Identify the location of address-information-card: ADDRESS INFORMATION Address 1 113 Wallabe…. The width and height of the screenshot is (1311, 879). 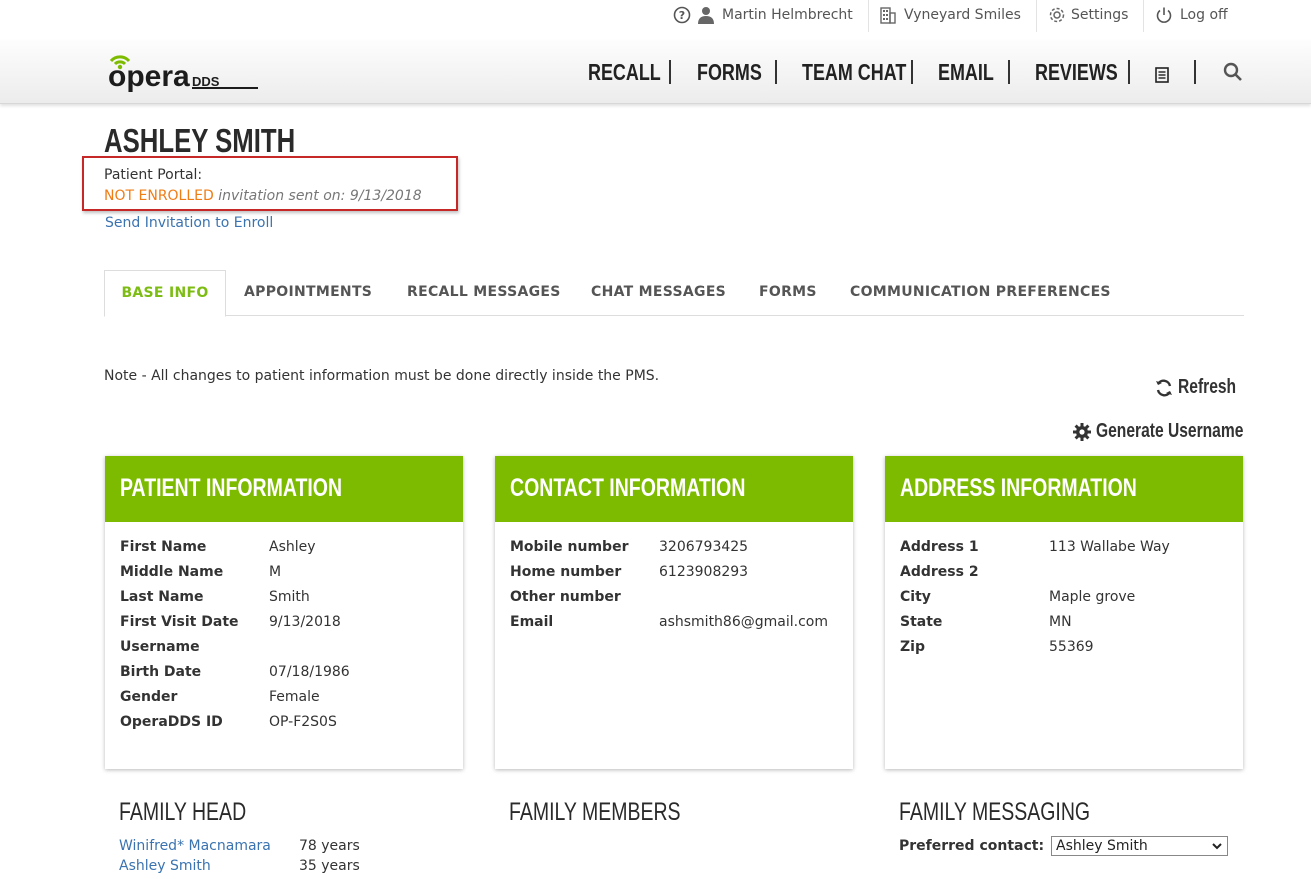
(1064, 612).